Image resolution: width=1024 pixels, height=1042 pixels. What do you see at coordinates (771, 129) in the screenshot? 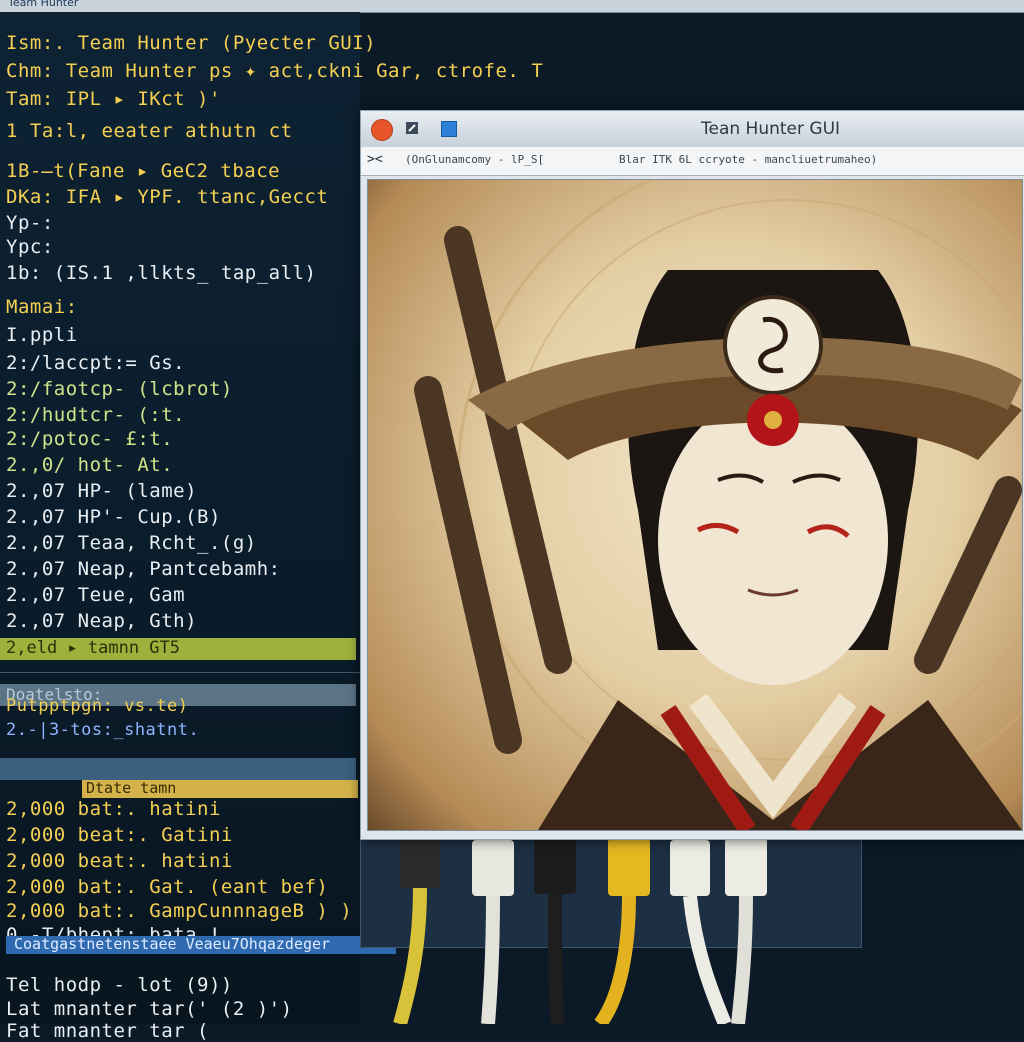
I see `window-title: Tean Hunter GUI` at bounding box center [771, 129].